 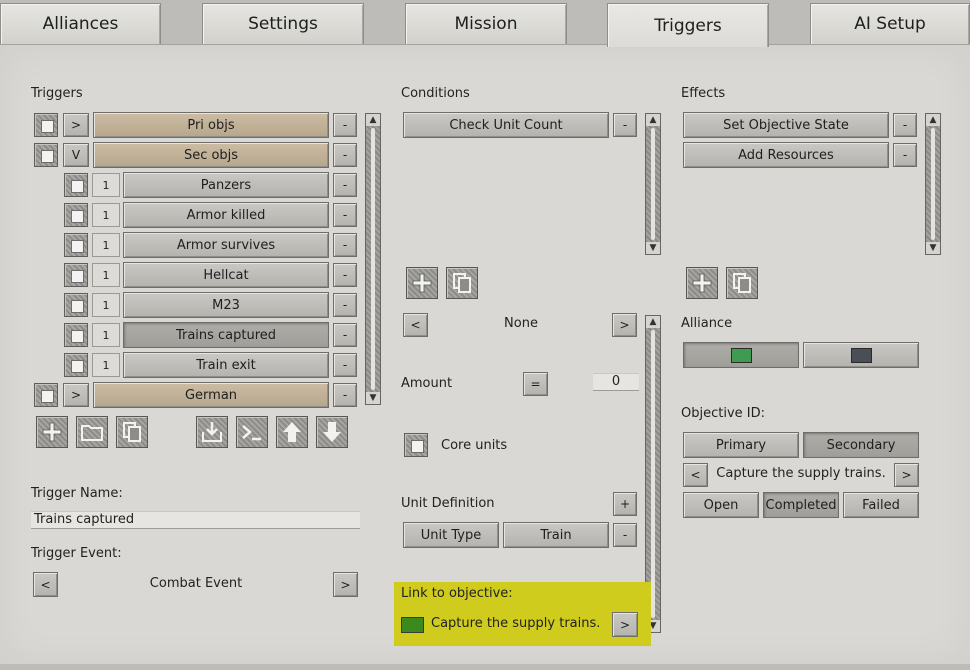 I want to click on add-folder-button, so click(x=92, y=432).